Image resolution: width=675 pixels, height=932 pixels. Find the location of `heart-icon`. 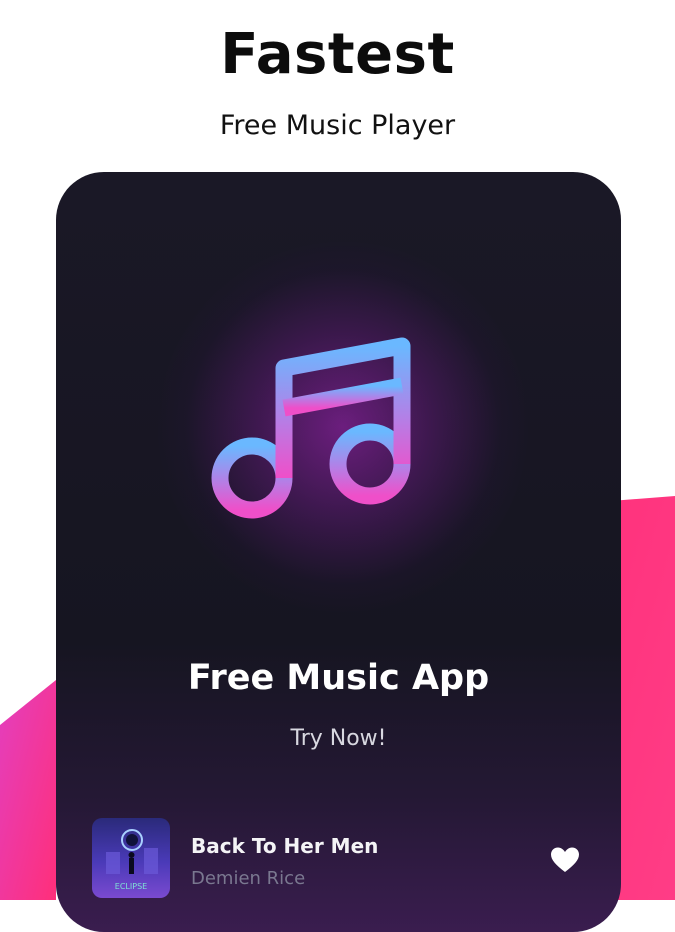

heart-icon is located at coordinates (565, 860).